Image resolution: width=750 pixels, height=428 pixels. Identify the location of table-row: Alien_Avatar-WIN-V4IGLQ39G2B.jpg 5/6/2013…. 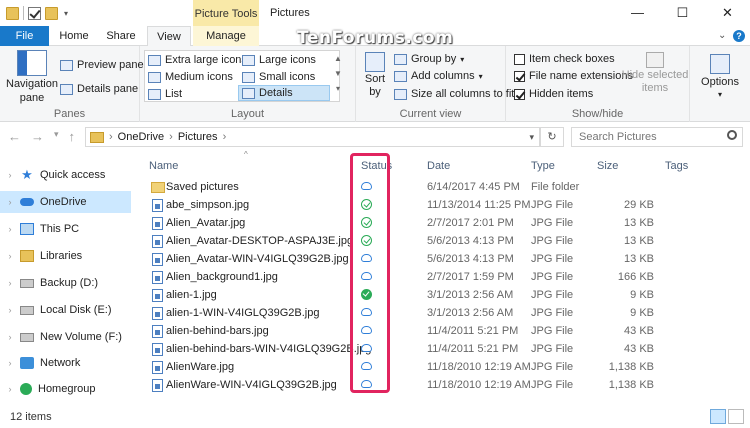
(445, 259).